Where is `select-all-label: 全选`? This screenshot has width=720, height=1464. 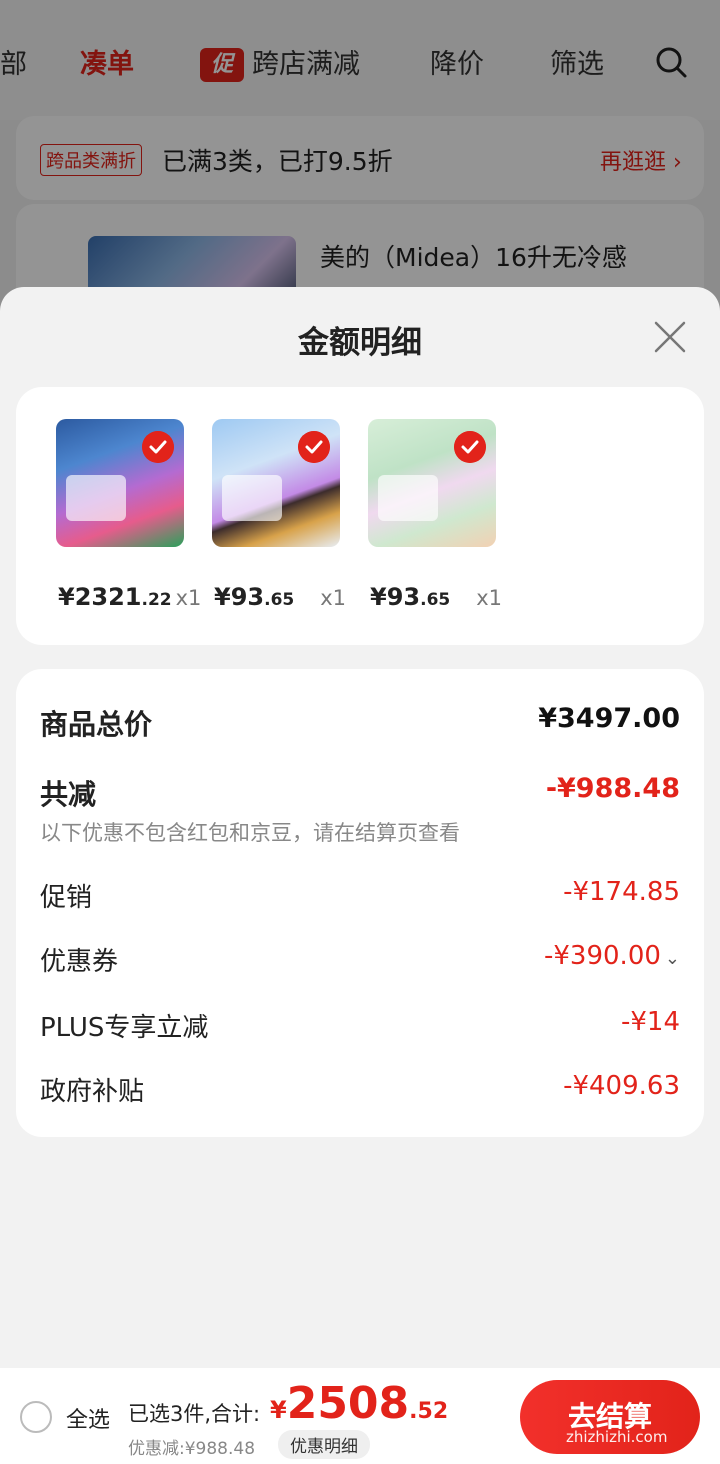 select-all-label: 全选 is located at coordinates (88, 1418).